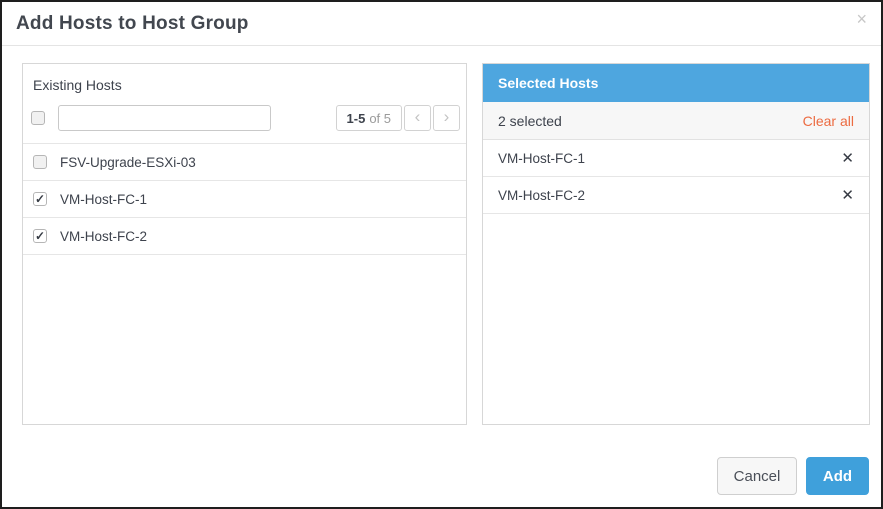 The height and width of the screenshot is (509, 883). I want to click on existing-host-row: ✓ FSV-Upgrade-ESXi-03, so click(244, 162).